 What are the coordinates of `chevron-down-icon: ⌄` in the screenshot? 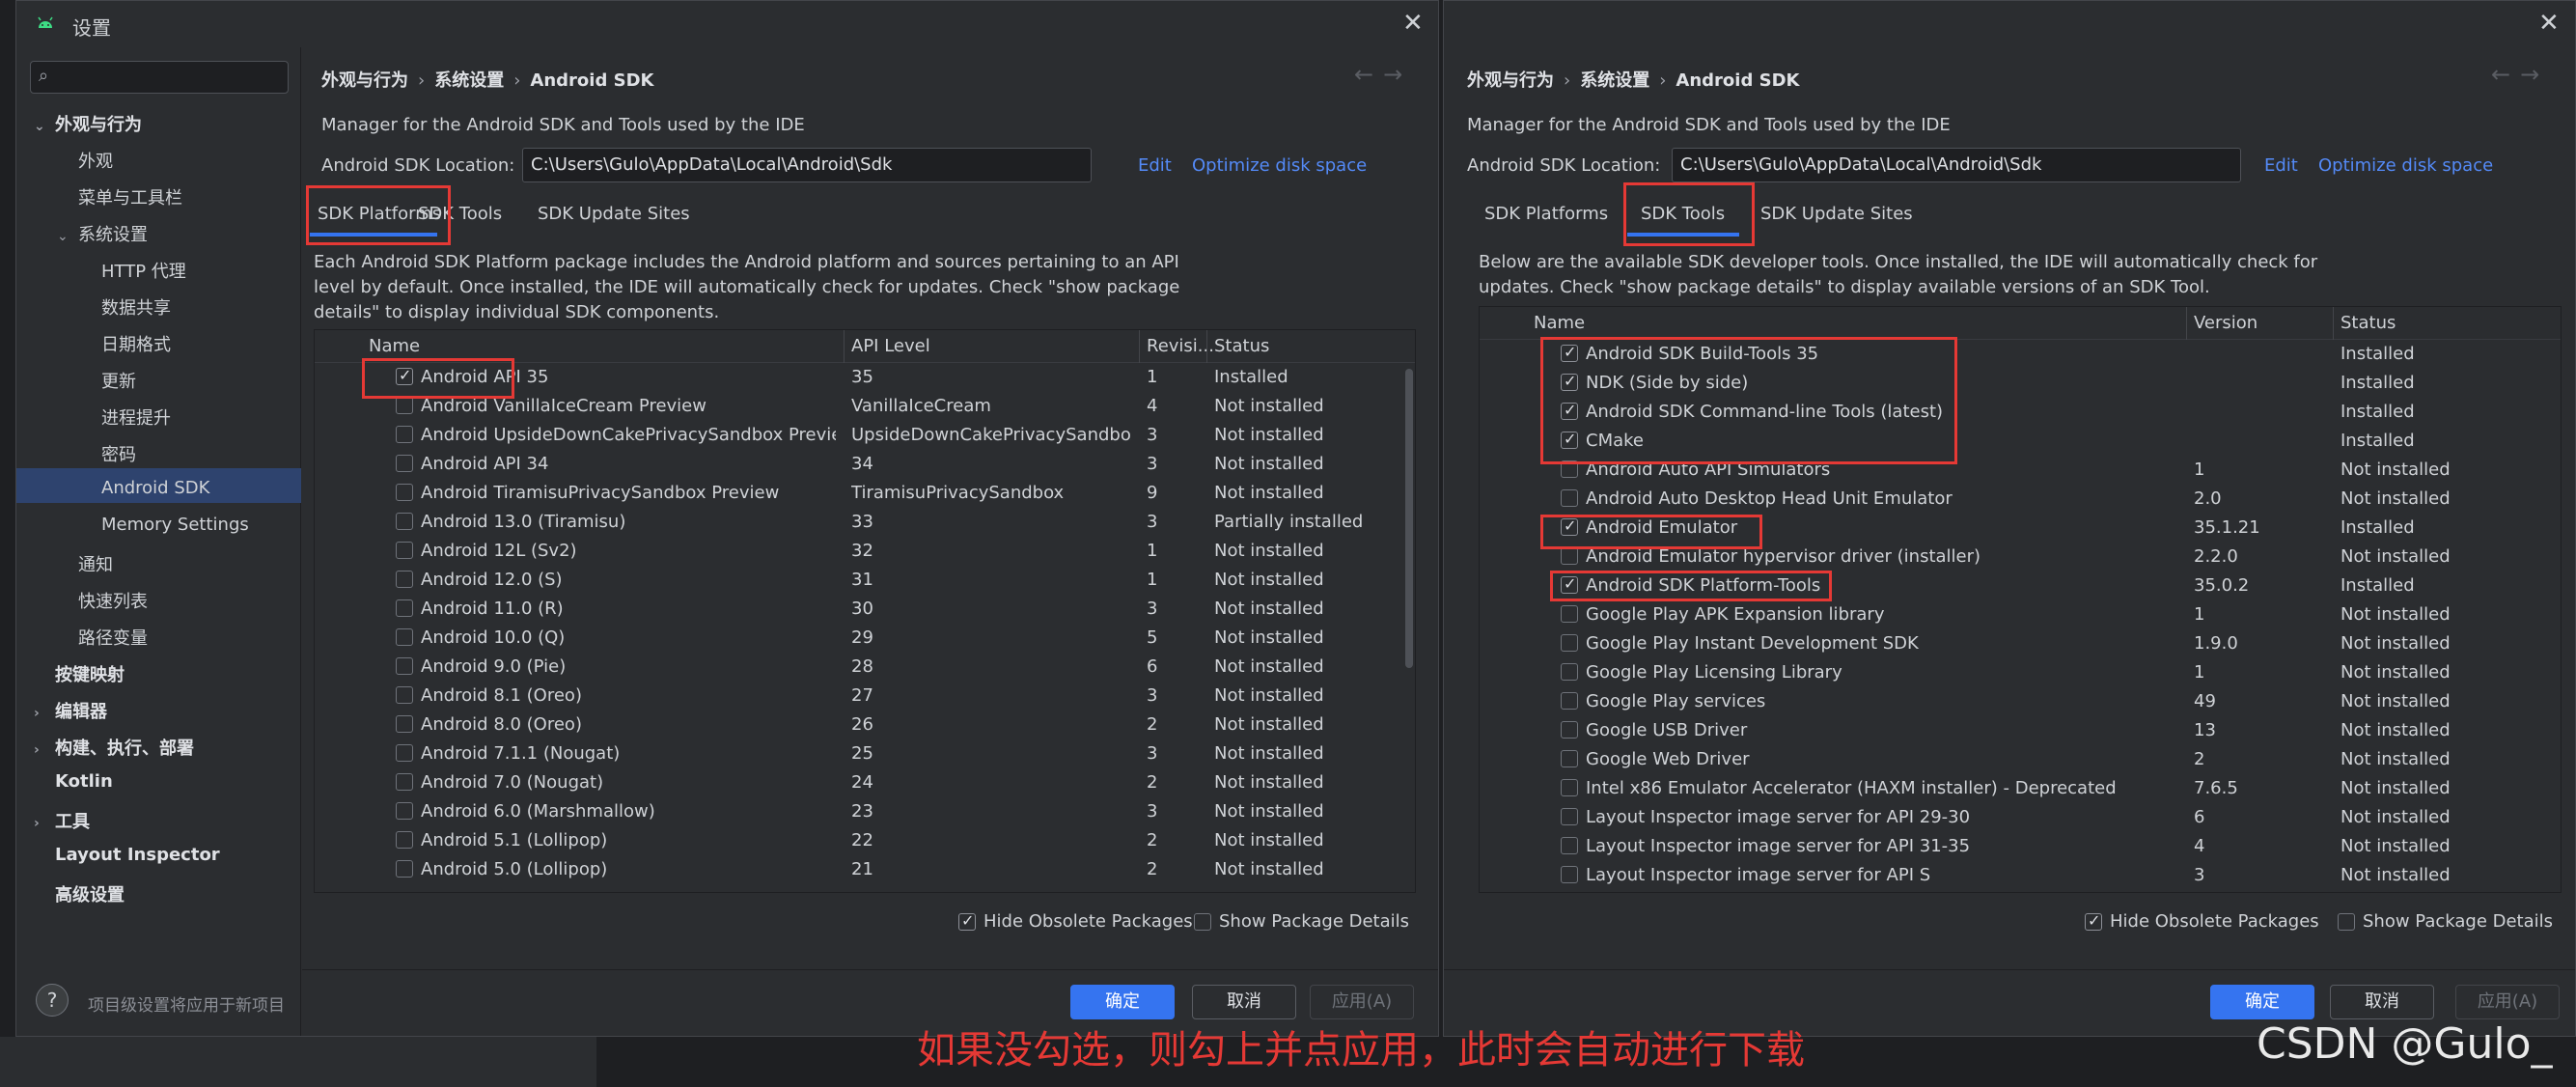 It's located at (44, 127).